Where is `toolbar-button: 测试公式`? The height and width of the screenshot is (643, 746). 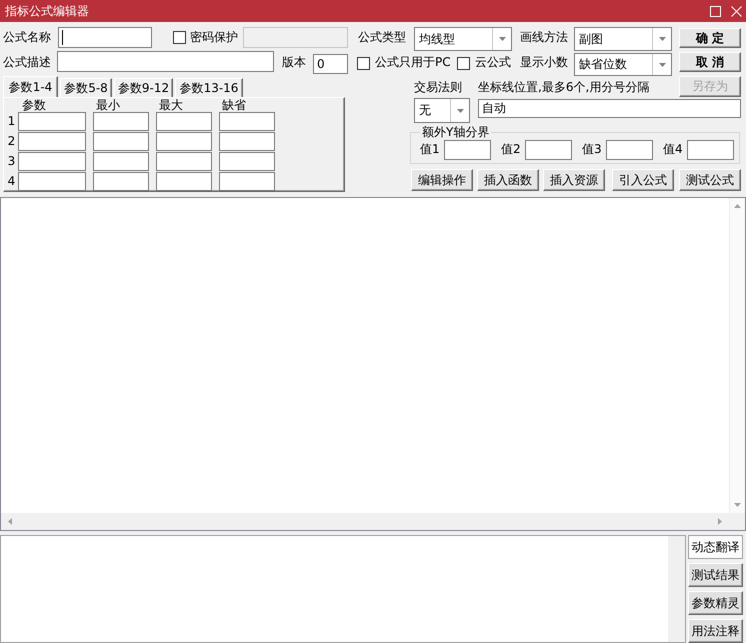
toolbar-button: 测试公式 is located at coordinates (710, 180).